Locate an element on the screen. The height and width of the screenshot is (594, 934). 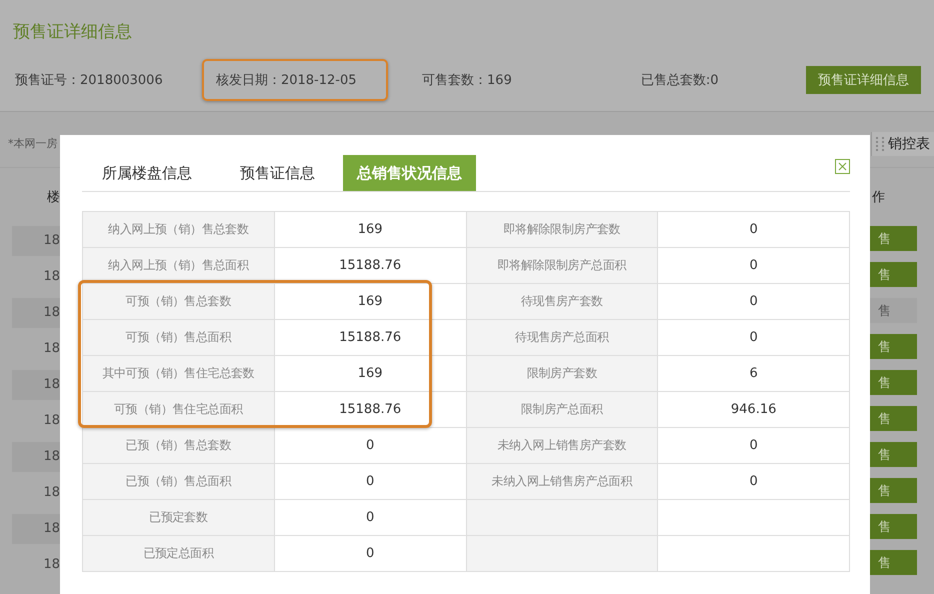
column-header: 楼 is located at coordinates (53, 198).